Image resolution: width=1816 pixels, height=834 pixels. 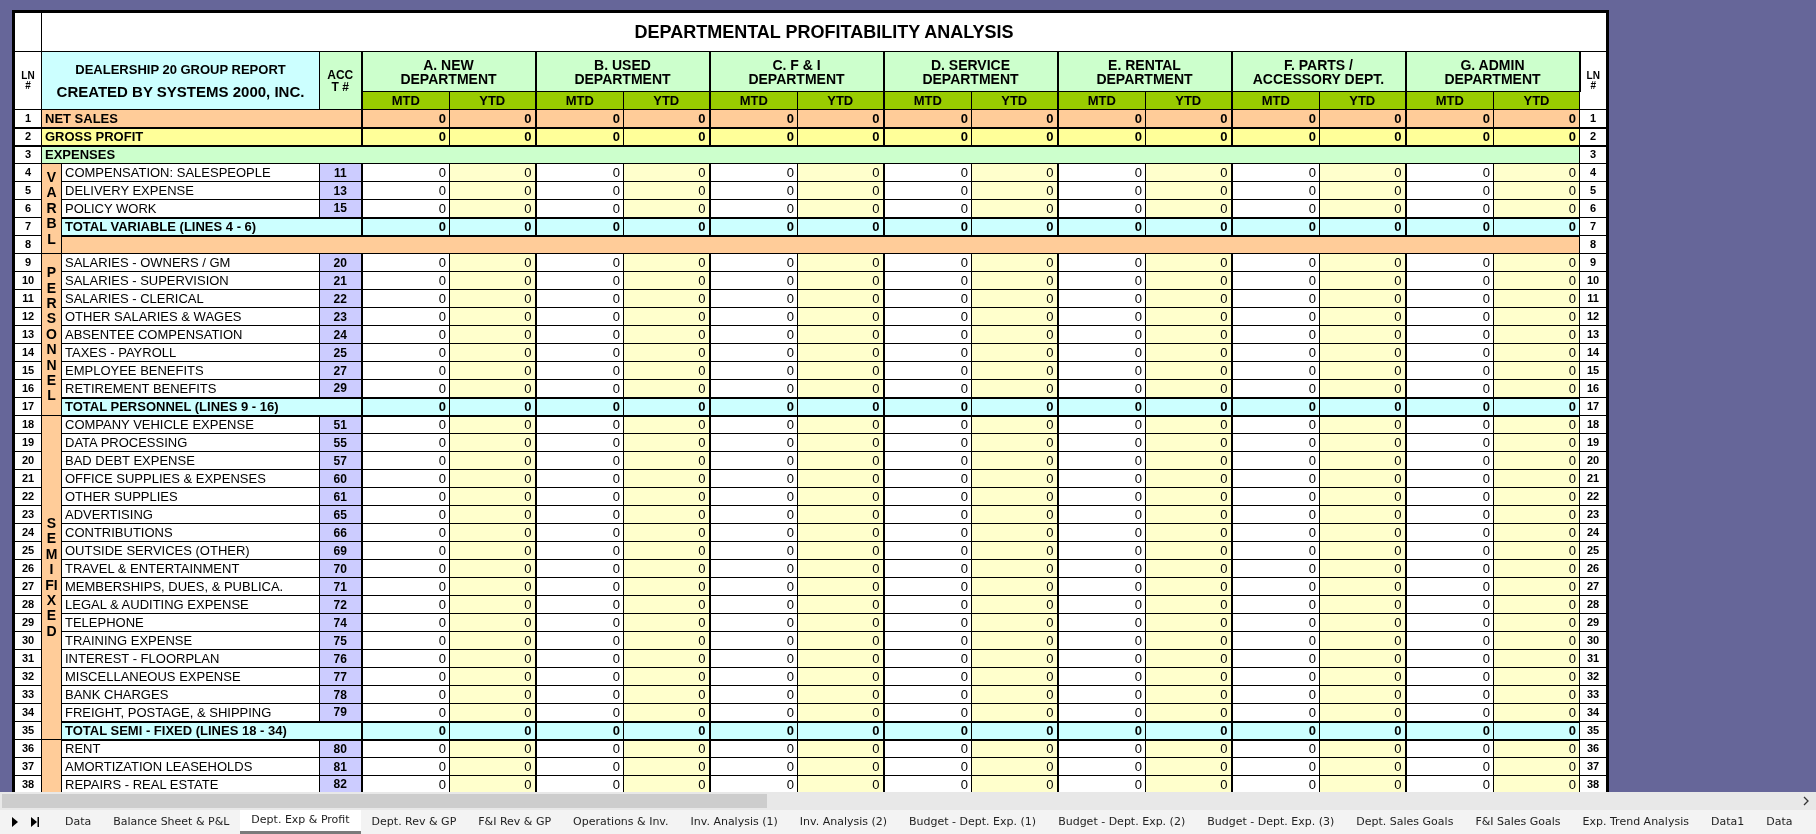 What do you see at coordinates (190, 442) in the screenshot?
I see `row-label: DATA PROCESSING` at bounding box center [190, 442].